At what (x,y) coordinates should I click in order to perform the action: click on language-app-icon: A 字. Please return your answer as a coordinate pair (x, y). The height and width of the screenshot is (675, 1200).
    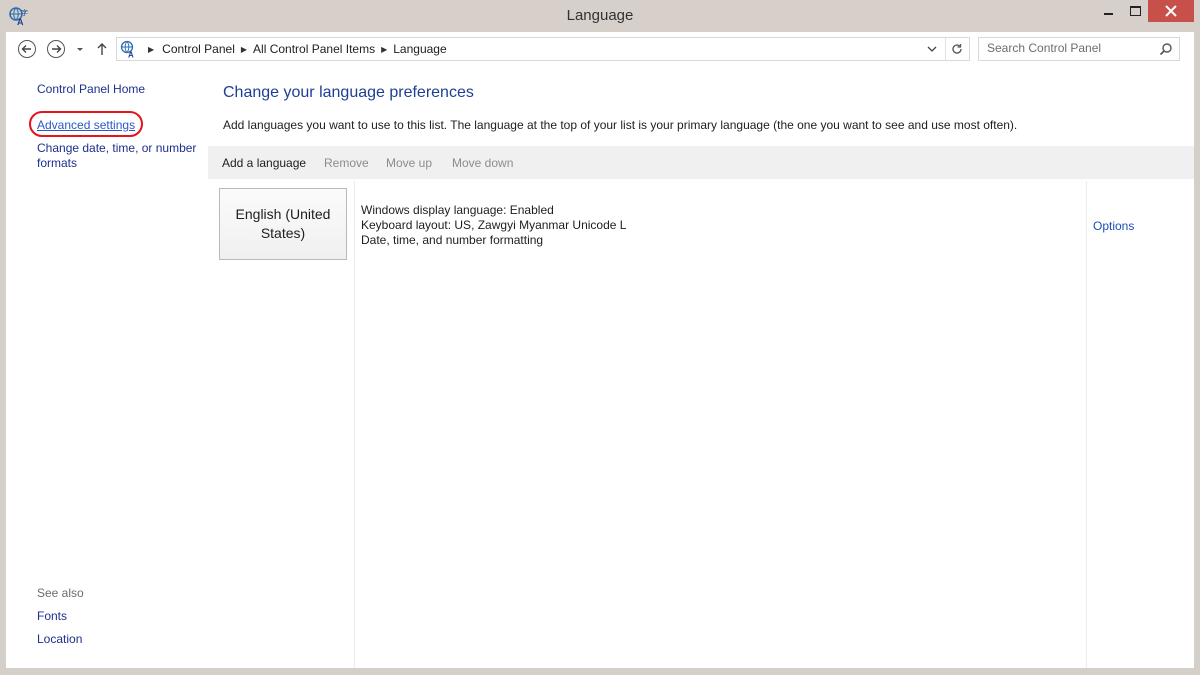
    Looking at the image, I should click on (18, 16).